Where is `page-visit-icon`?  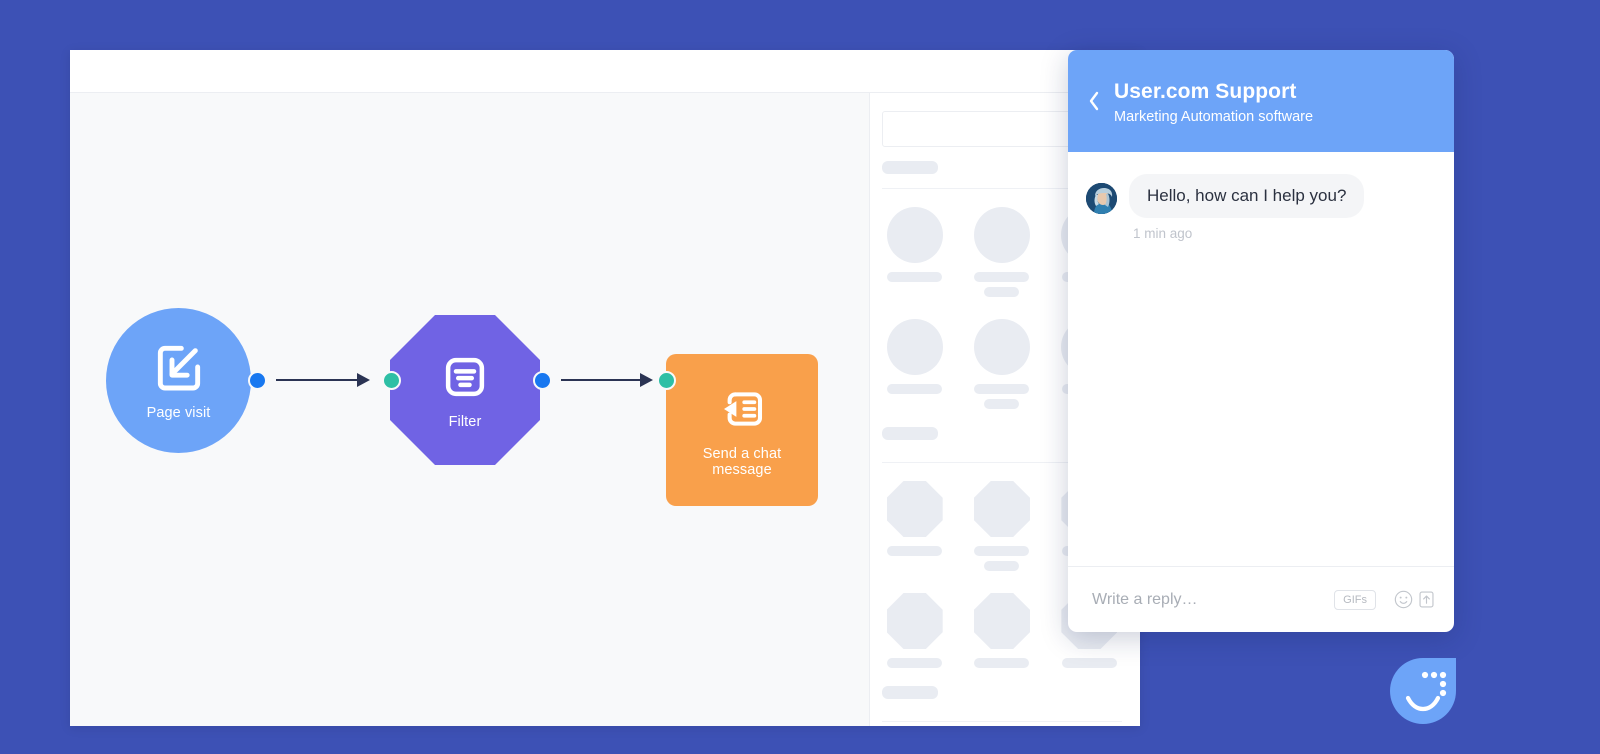
page-visit-icon is located at coordinates (179, 369).